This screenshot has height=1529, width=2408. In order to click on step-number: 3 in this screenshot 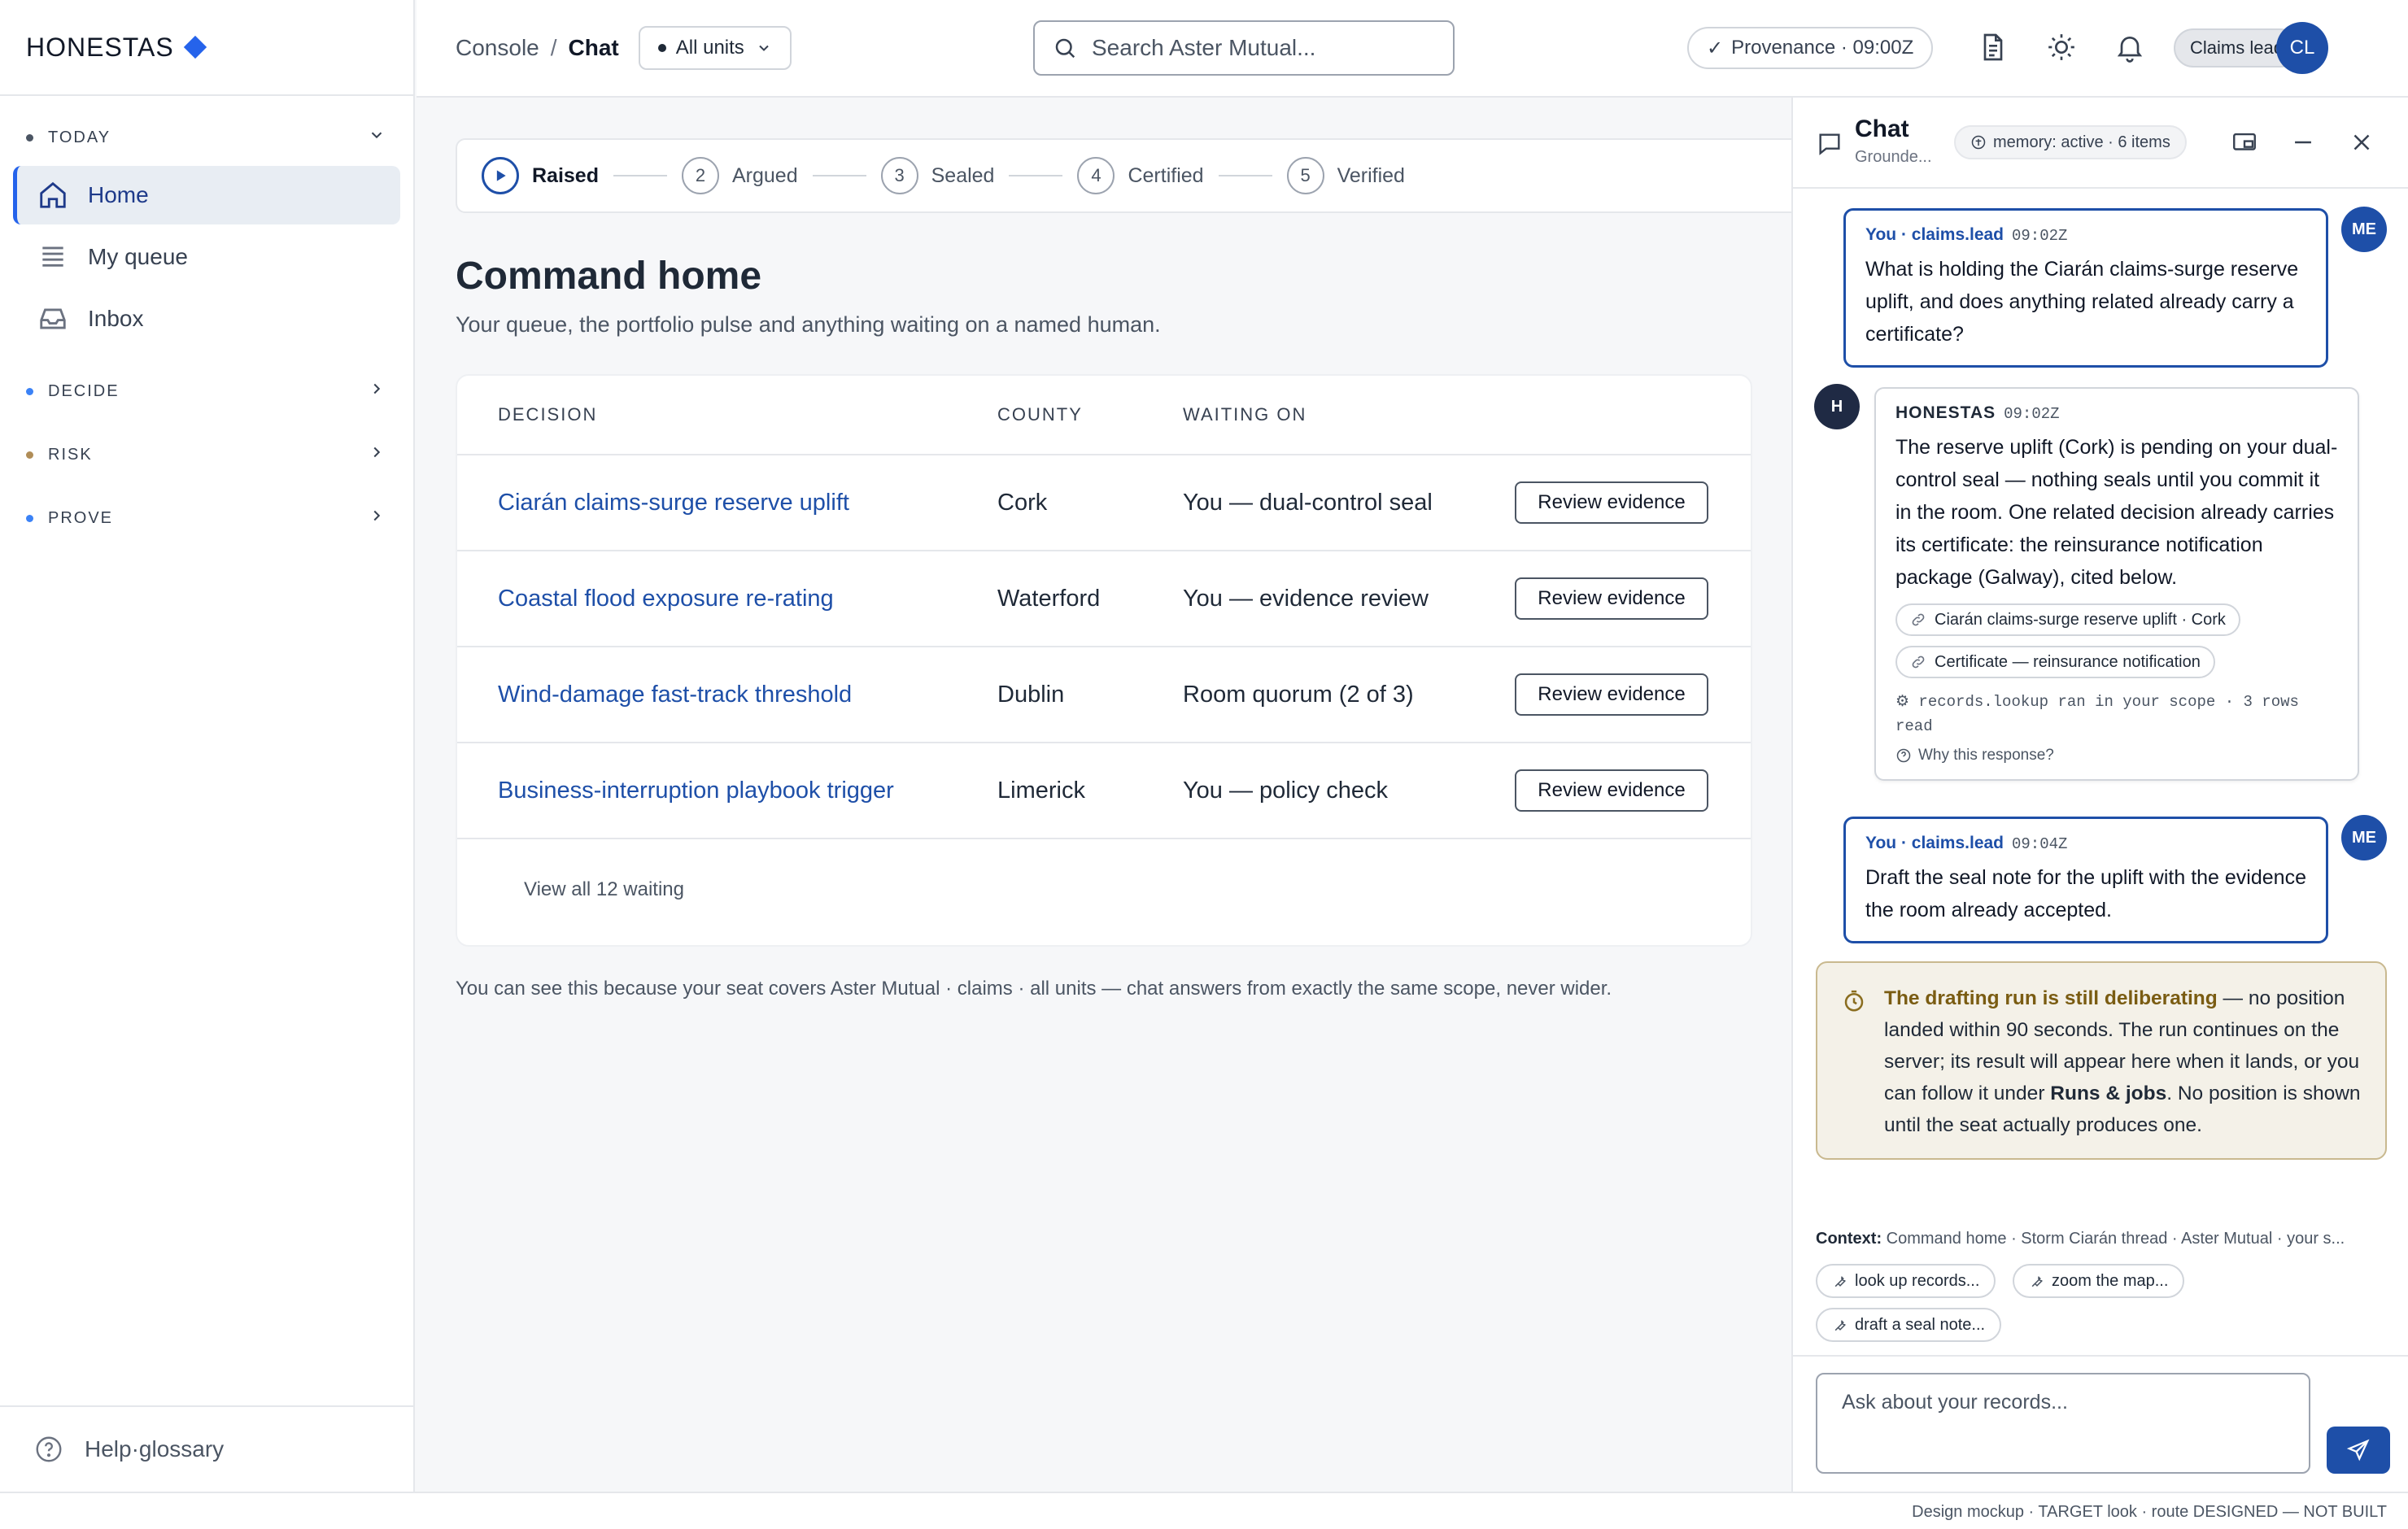, I will do `click(899, 175)`.